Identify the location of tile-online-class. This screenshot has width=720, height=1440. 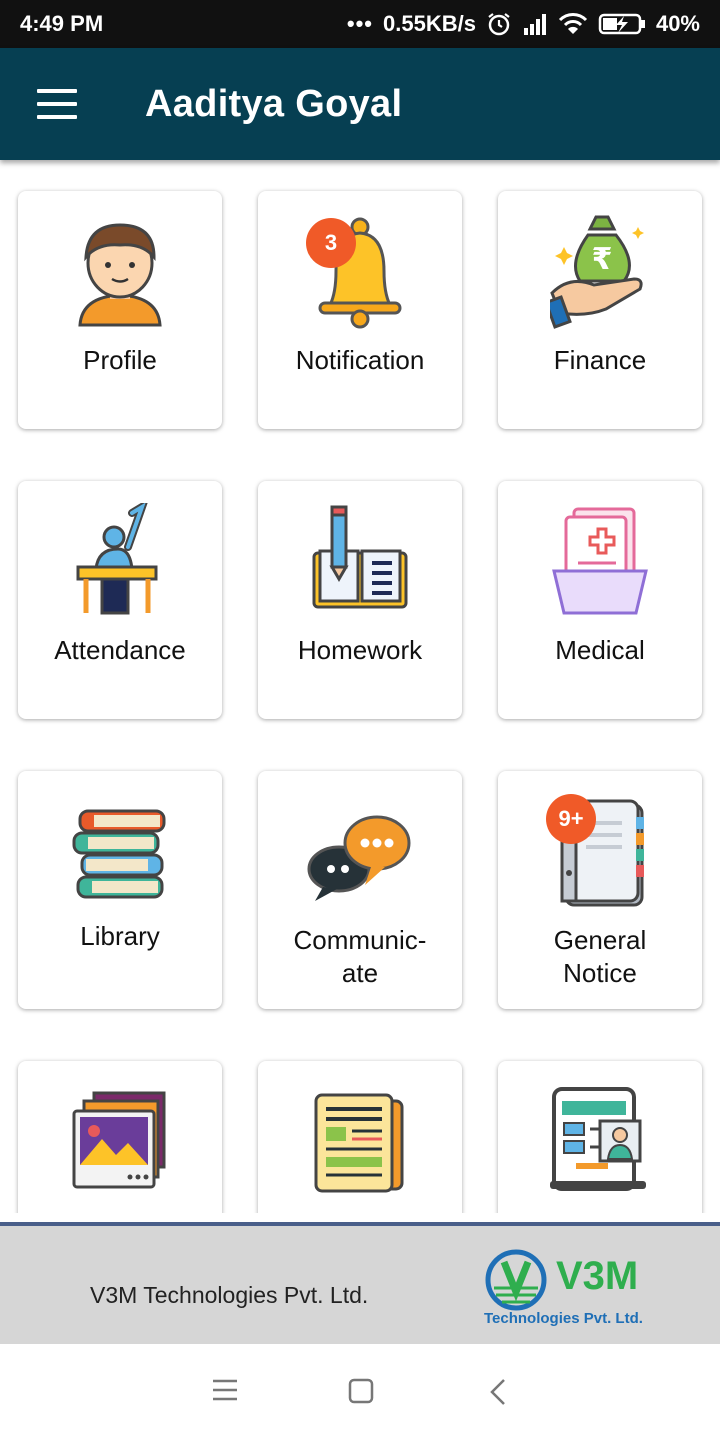
(600, 1137).